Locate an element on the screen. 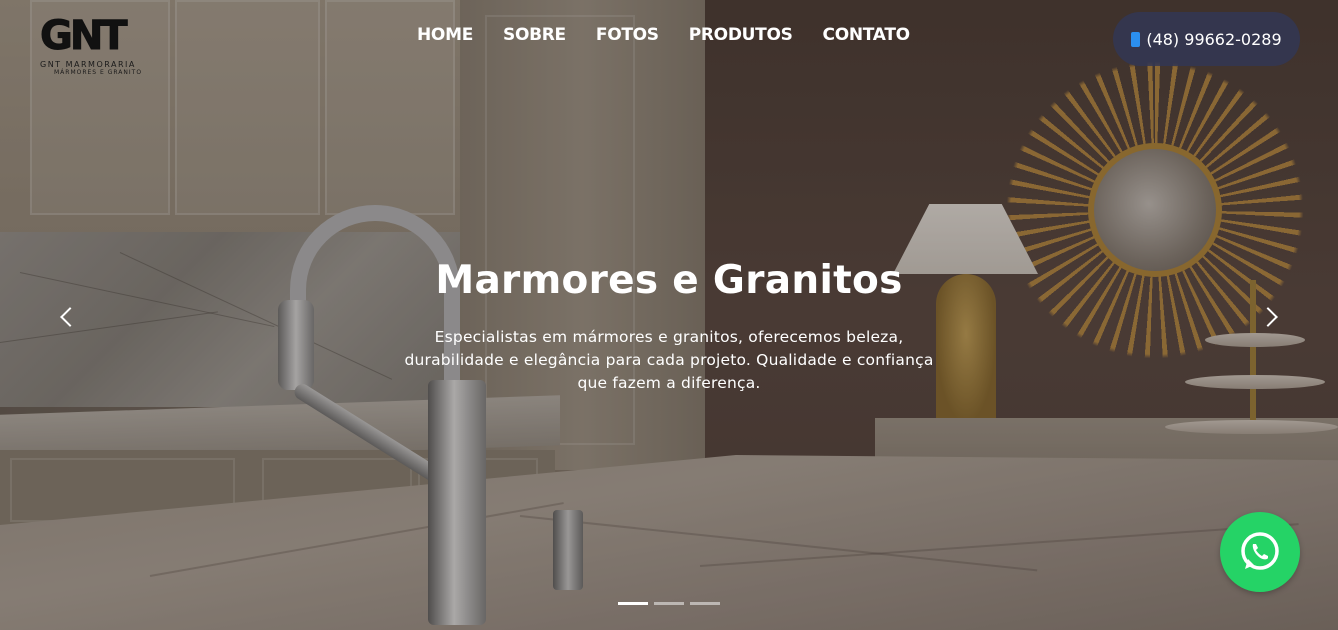 Image resolution: width=1338 pixels, height=630 pixels. mobile-phone-icon is located at coordinates (1136, 39).